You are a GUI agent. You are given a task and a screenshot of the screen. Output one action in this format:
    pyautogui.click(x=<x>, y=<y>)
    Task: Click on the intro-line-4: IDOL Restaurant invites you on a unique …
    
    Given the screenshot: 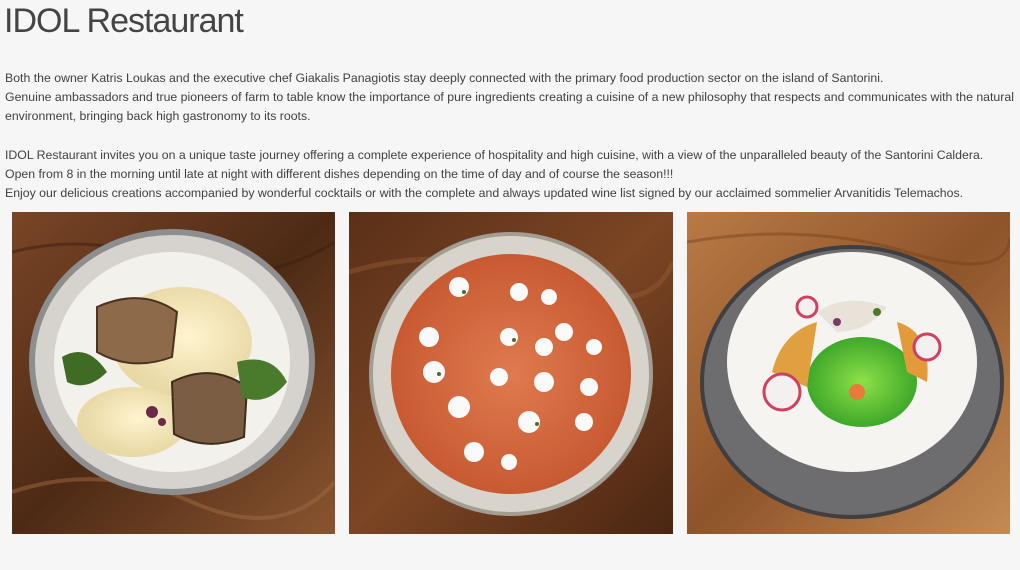 What is the action you would take?
    pyautogui.click(x=494, y=155)
    